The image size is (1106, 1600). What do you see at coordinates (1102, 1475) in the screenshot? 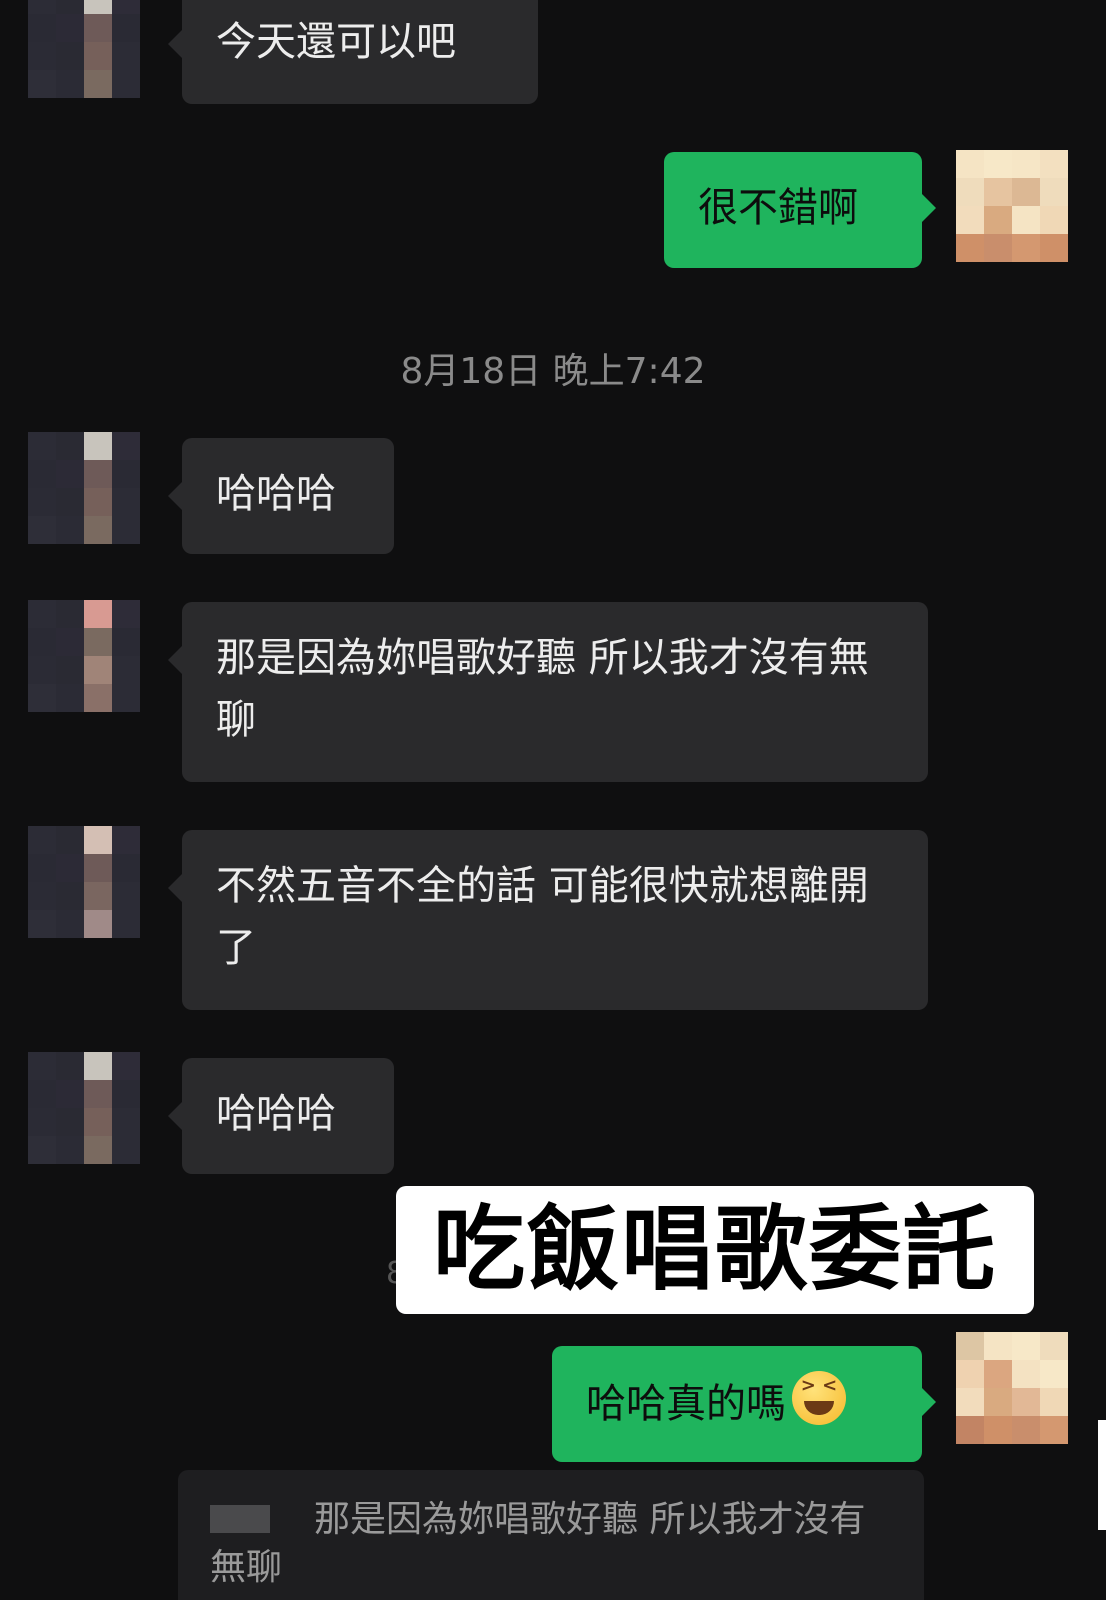
I see `edge-marker` at bounding box center [1102, 1475].